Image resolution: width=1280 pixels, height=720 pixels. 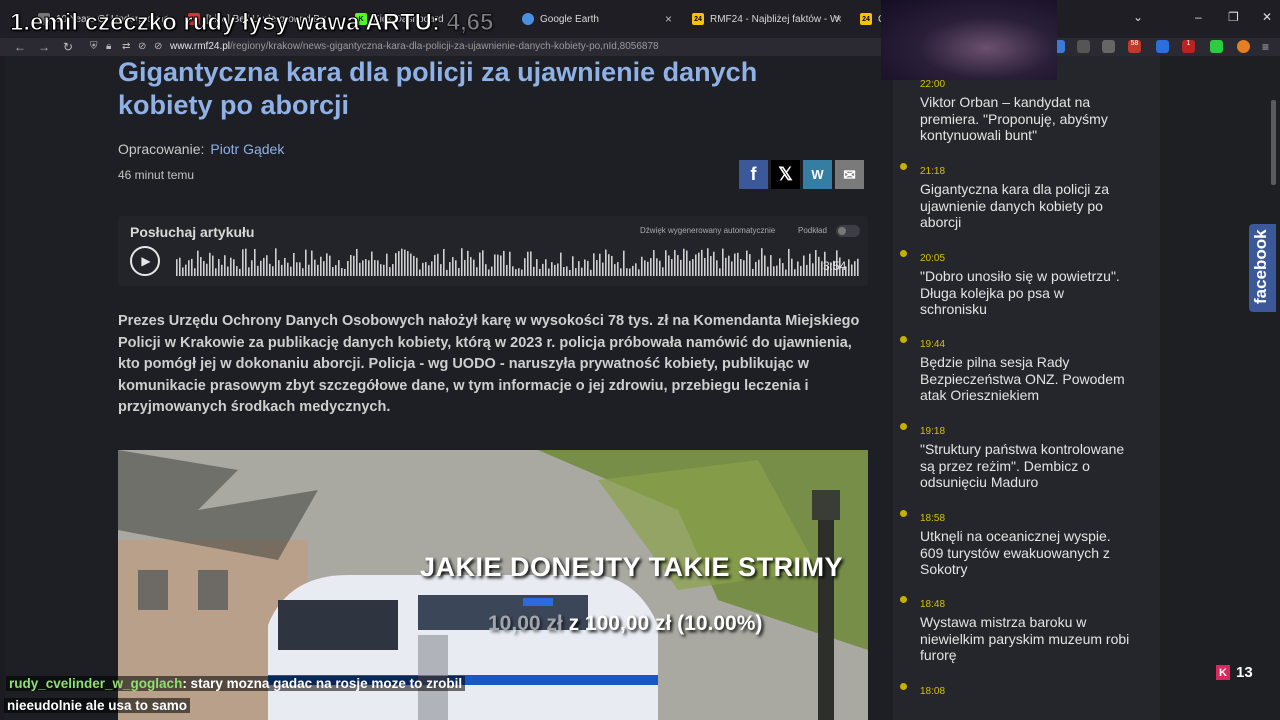 What do you see at coordinates (142, 46) in the screenshot?
I see `camera-blocked-icon: ⊘` at bounding box center [142, 46].